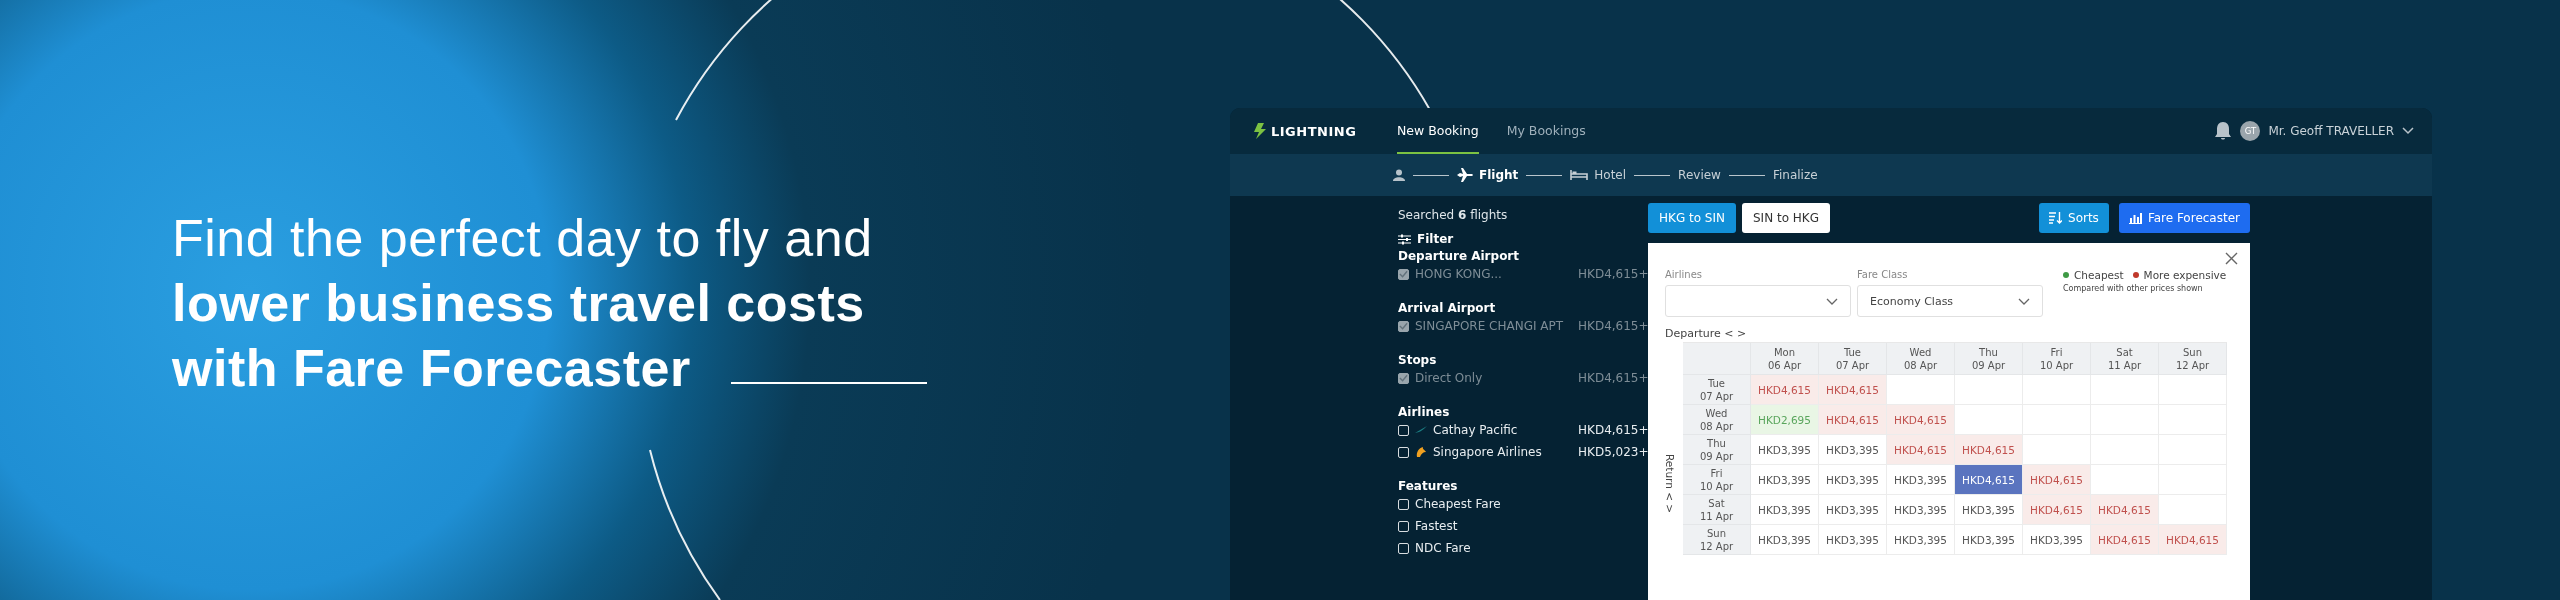  I want to click on row-header: Sat 11 Apr, so click(1717, 510).